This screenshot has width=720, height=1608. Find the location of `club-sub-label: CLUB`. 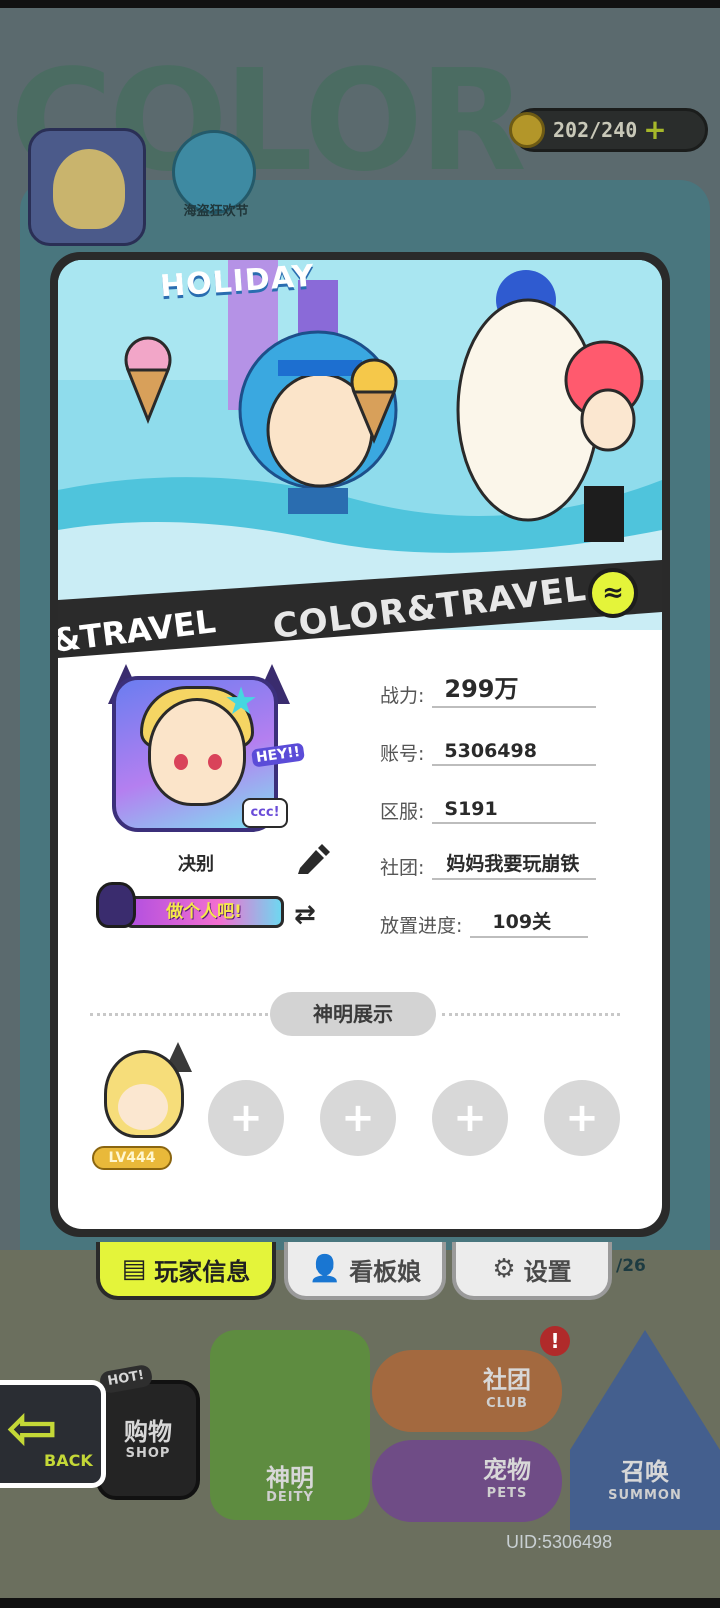

club-sub-label: CLUB is located at coordinates (507, 1403).